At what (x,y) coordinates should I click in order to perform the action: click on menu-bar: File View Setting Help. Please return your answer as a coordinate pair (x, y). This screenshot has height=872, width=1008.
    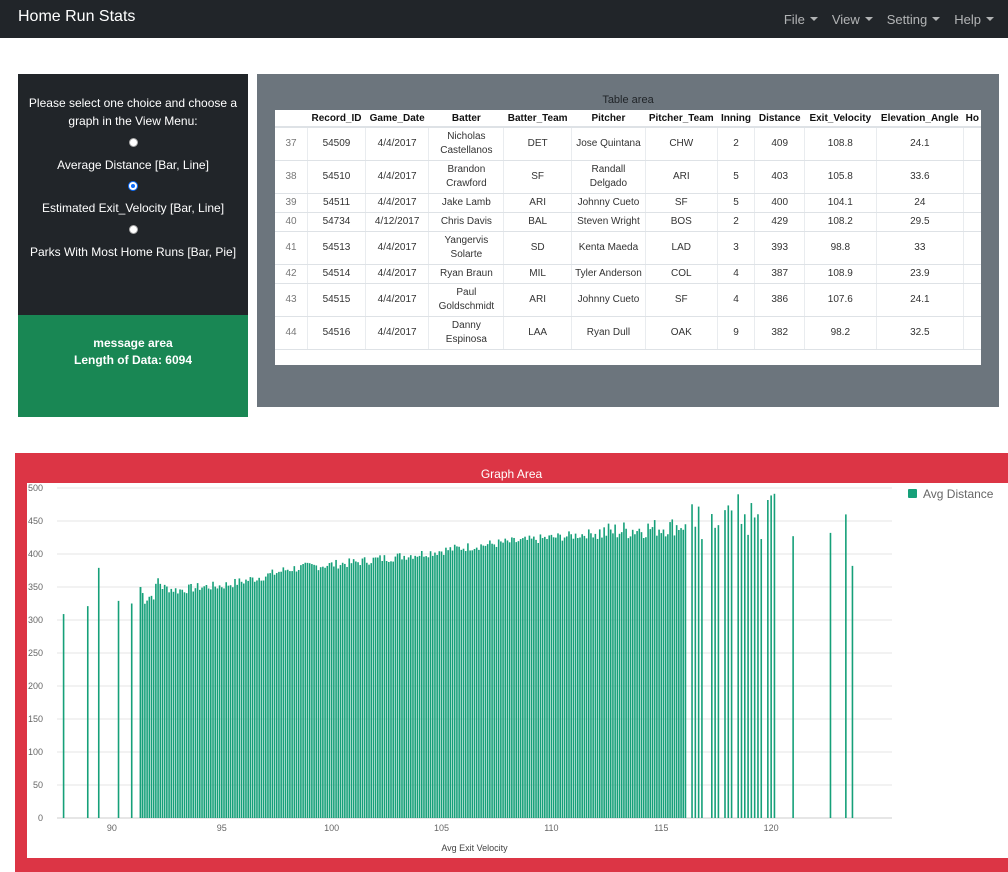
    Looking at the image, I should click on (896, 19).